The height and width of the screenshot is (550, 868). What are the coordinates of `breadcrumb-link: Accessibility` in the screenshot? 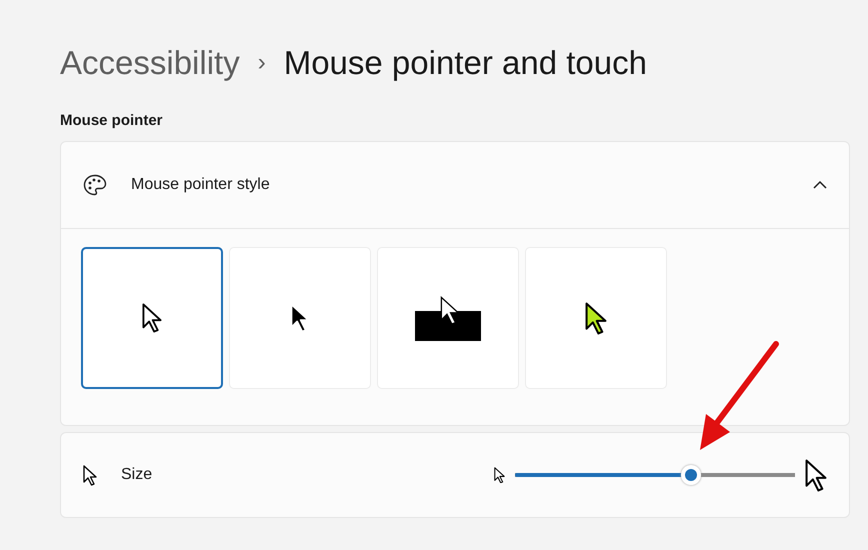 It's located at (150, 63).